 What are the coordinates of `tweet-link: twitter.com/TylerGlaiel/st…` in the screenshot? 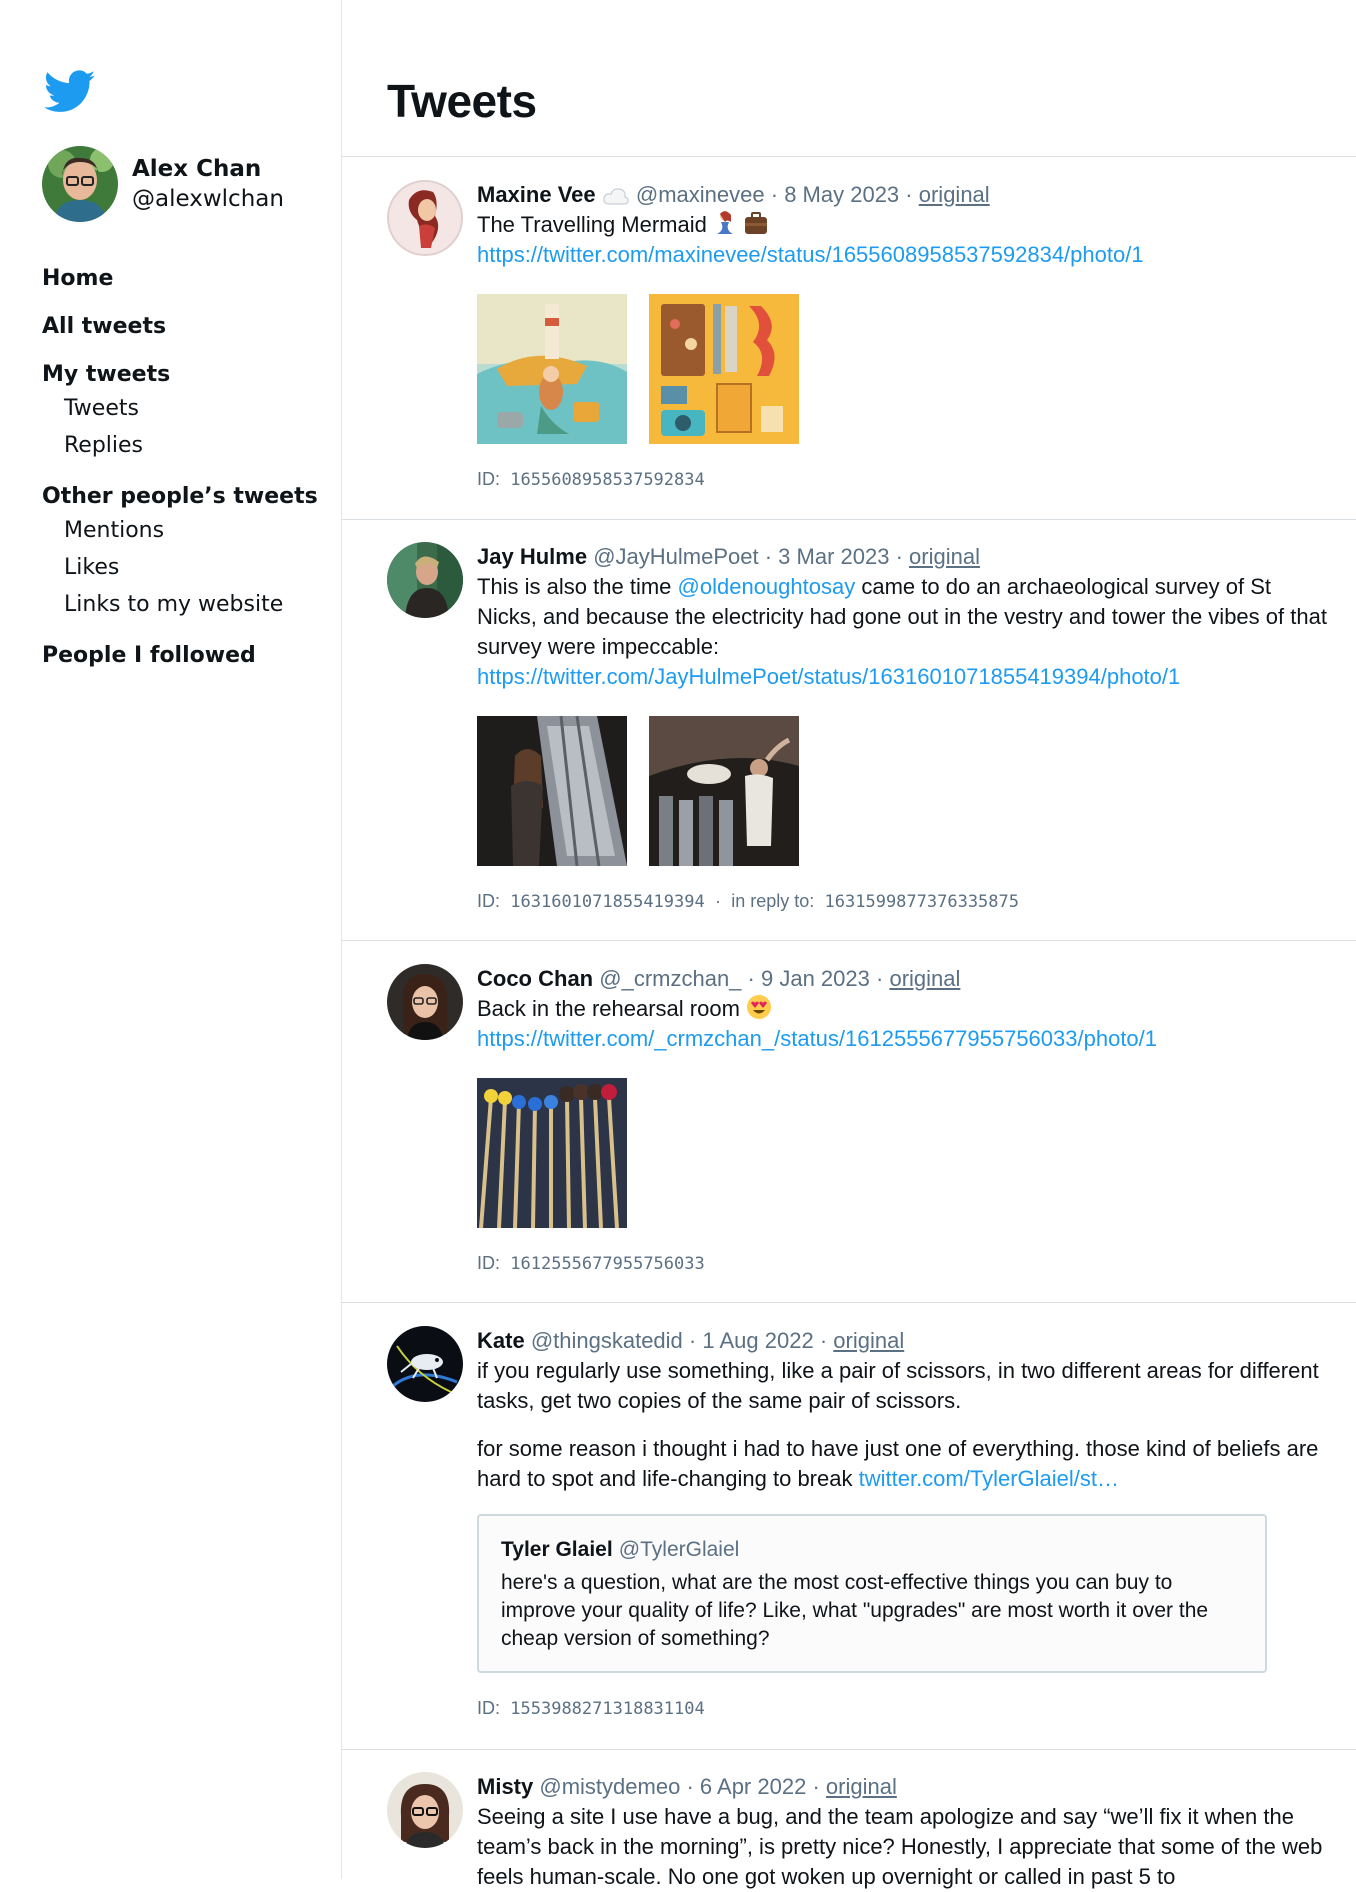 It's located at (989, 1478).